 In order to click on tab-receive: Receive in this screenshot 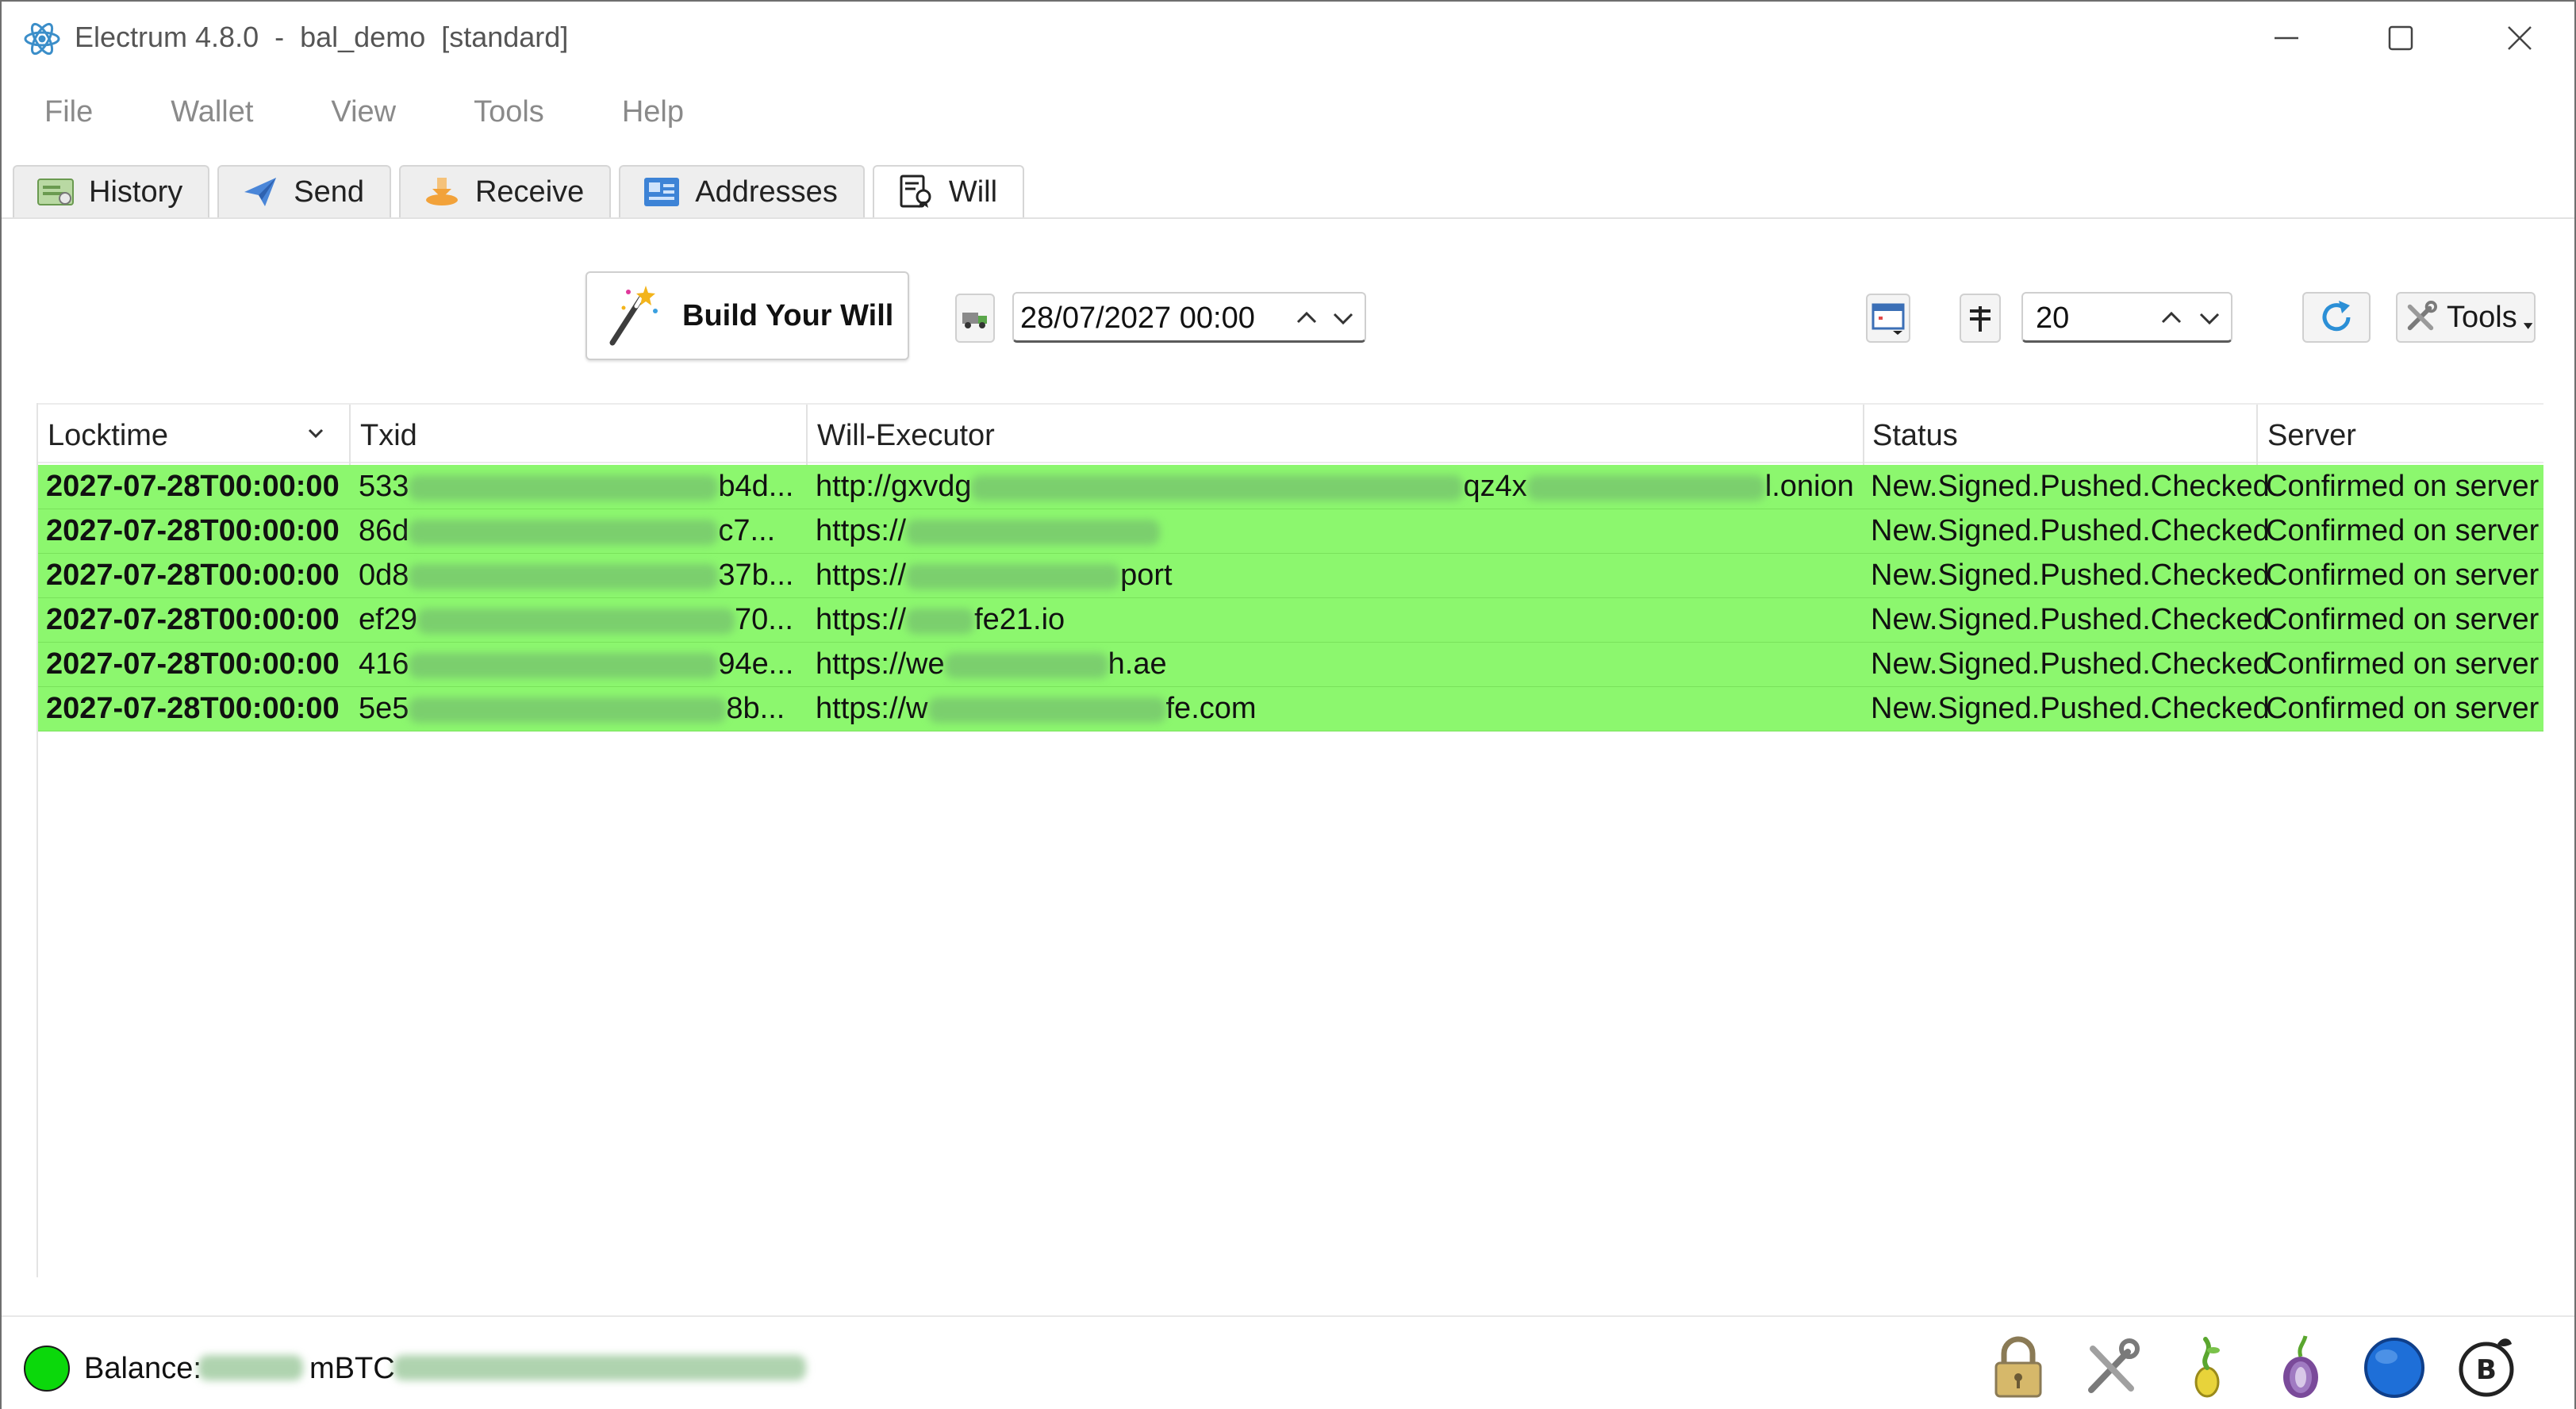, I will do `click(505, 191)`.